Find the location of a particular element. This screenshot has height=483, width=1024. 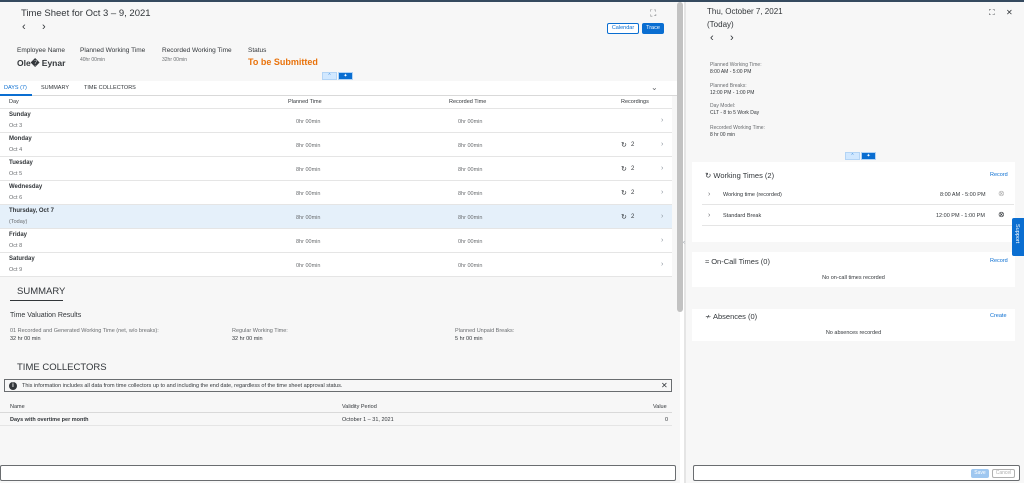

cancel-button: Cancel is located at coordinates (1003, 473).